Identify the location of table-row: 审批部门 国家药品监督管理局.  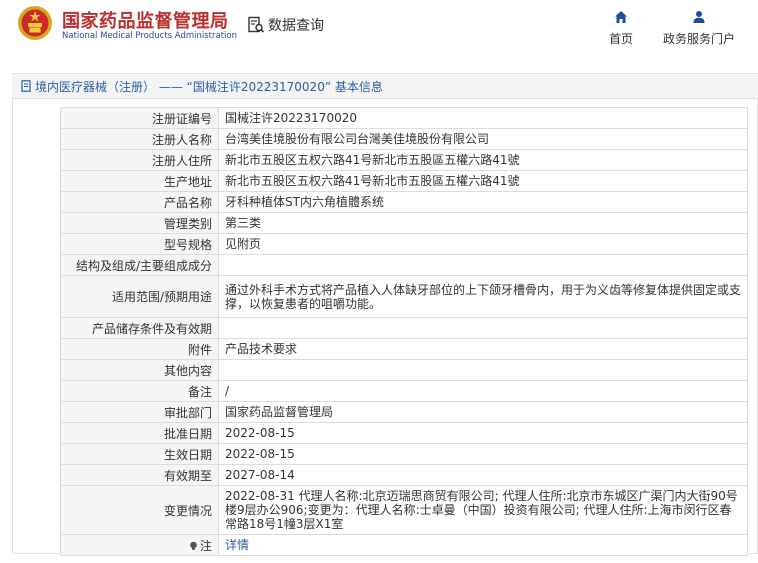
(404, 412).